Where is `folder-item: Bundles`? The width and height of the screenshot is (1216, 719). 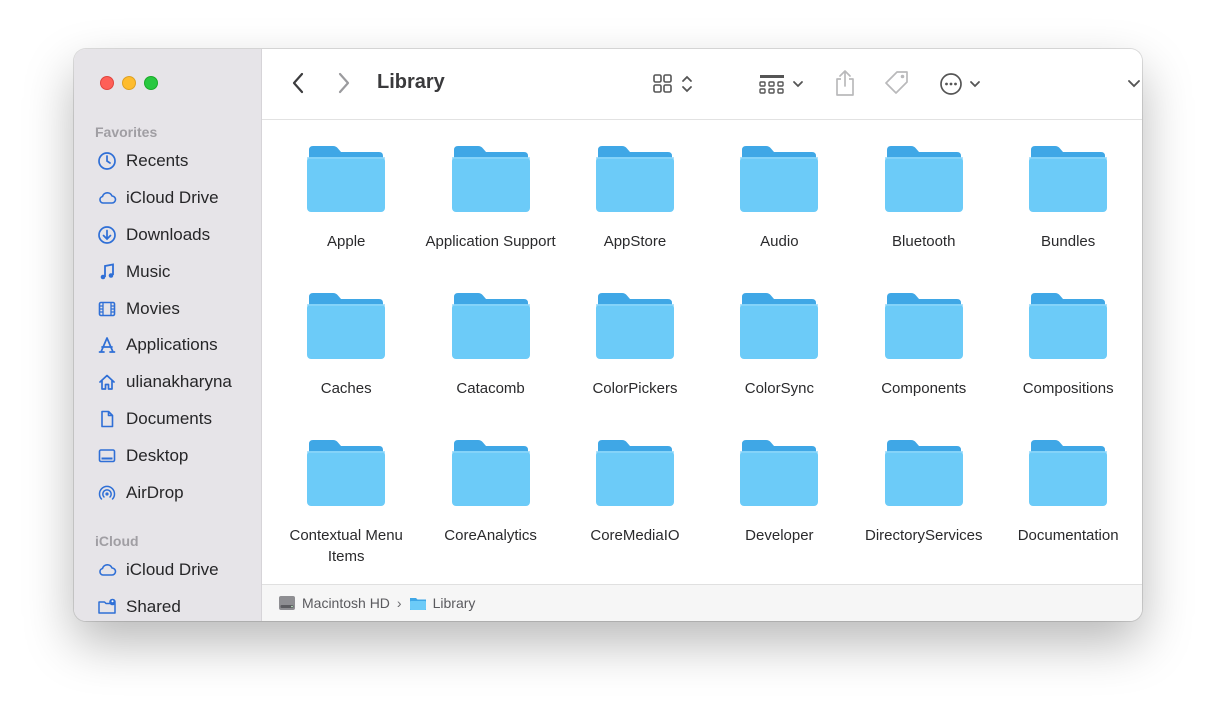
folder-item: Bundles is located at coordinates (1068, 217).